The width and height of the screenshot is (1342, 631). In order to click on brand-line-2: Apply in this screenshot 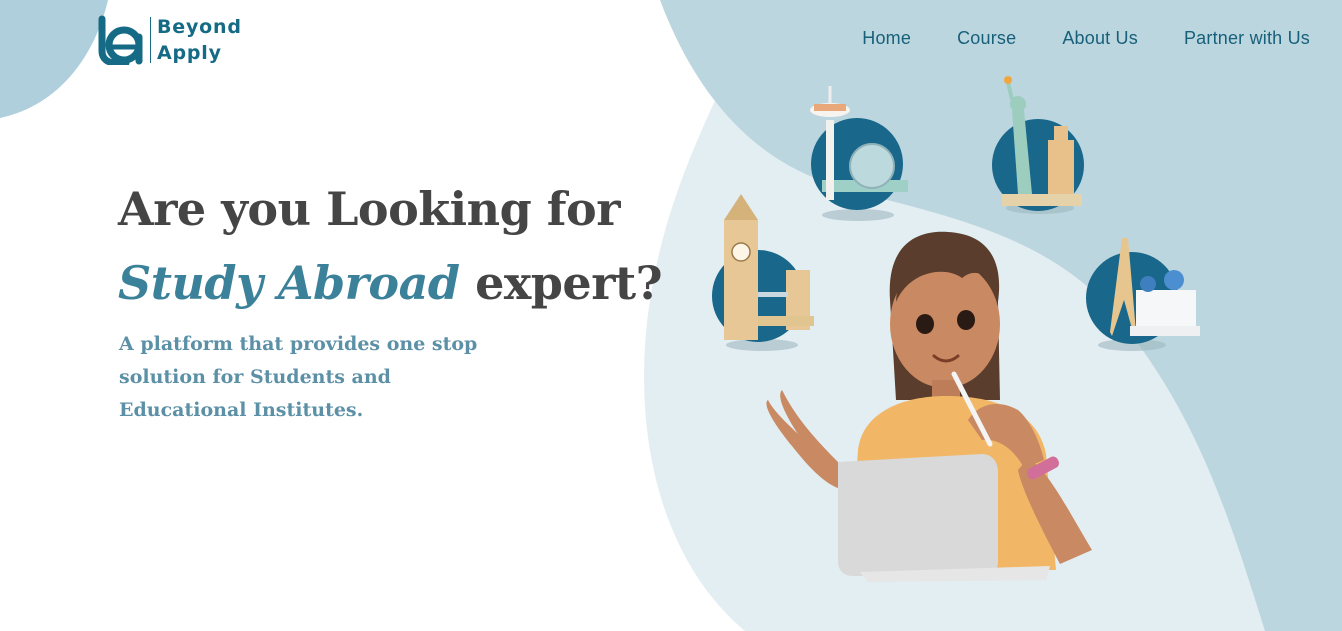, I will do `click(189, 53)`.